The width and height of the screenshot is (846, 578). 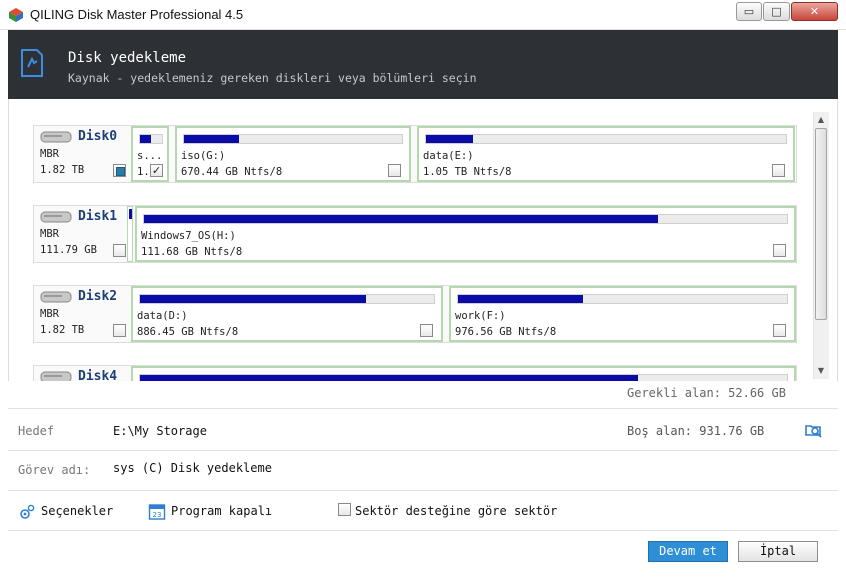 I want to click on partition-name: iso(G:), so click(x=203, y=156).